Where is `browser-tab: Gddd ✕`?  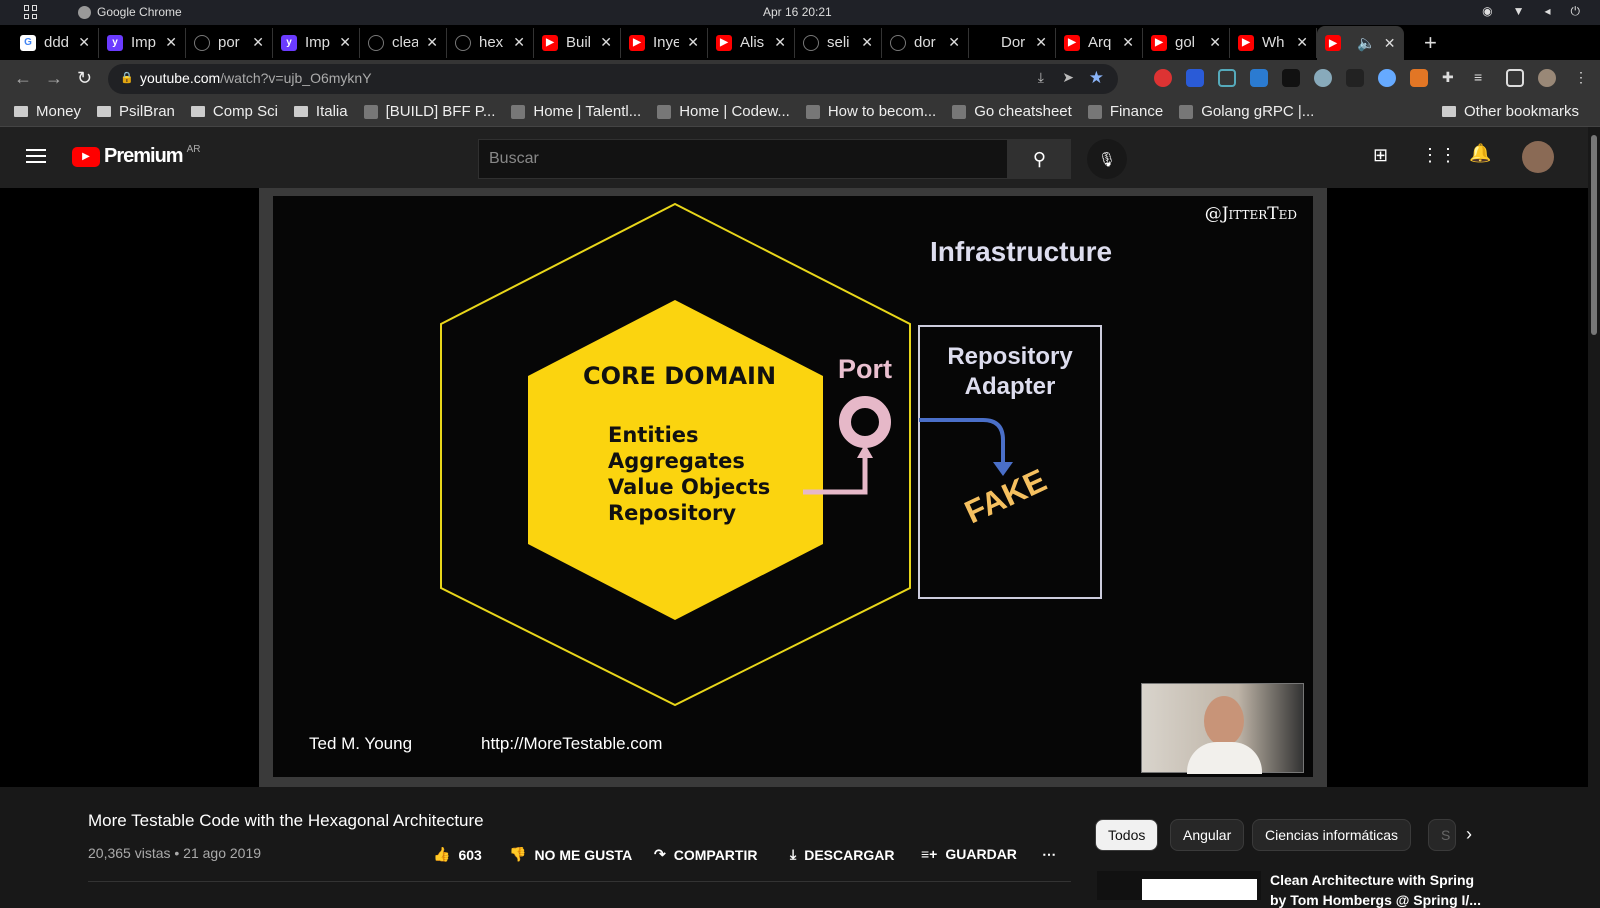
browser-tab: Gddd ✕ is located at coordinates (55, 42).